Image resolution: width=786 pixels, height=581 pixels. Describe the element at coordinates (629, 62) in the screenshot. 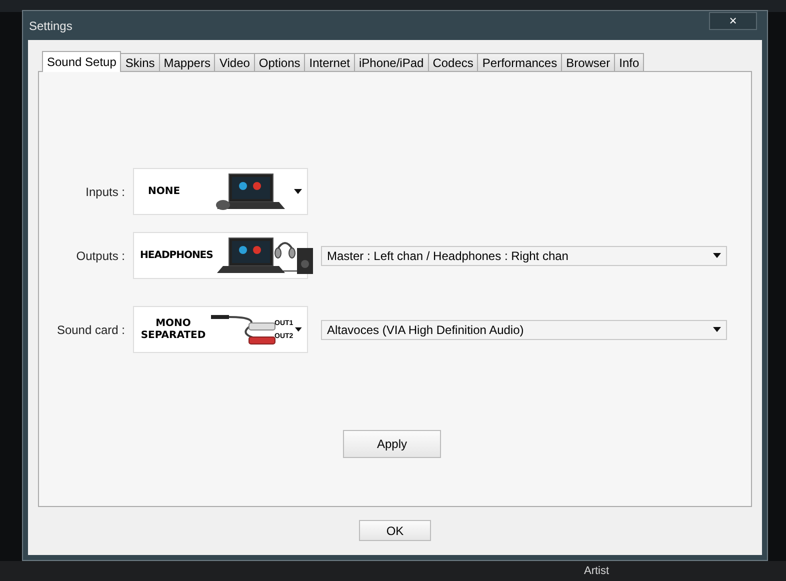

I see `tab: Info` at that location.